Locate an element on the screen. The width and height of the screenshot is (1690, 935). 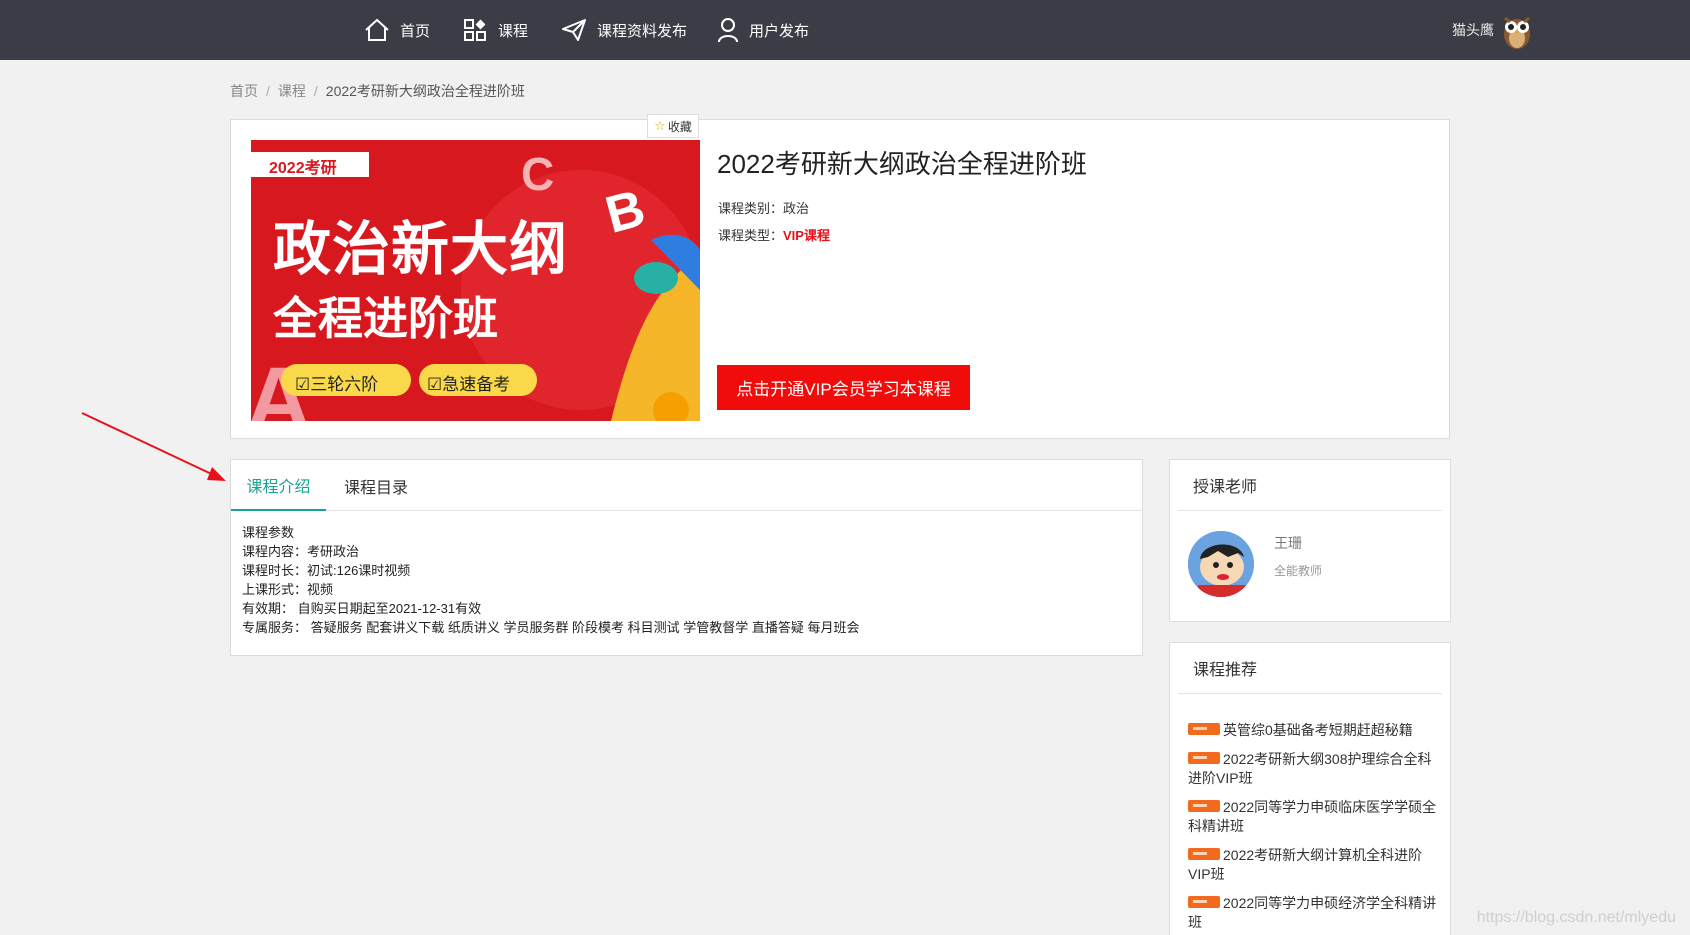
intro-line: 课程时长：初试:126课时视频 is located at coordinates (326, 570).